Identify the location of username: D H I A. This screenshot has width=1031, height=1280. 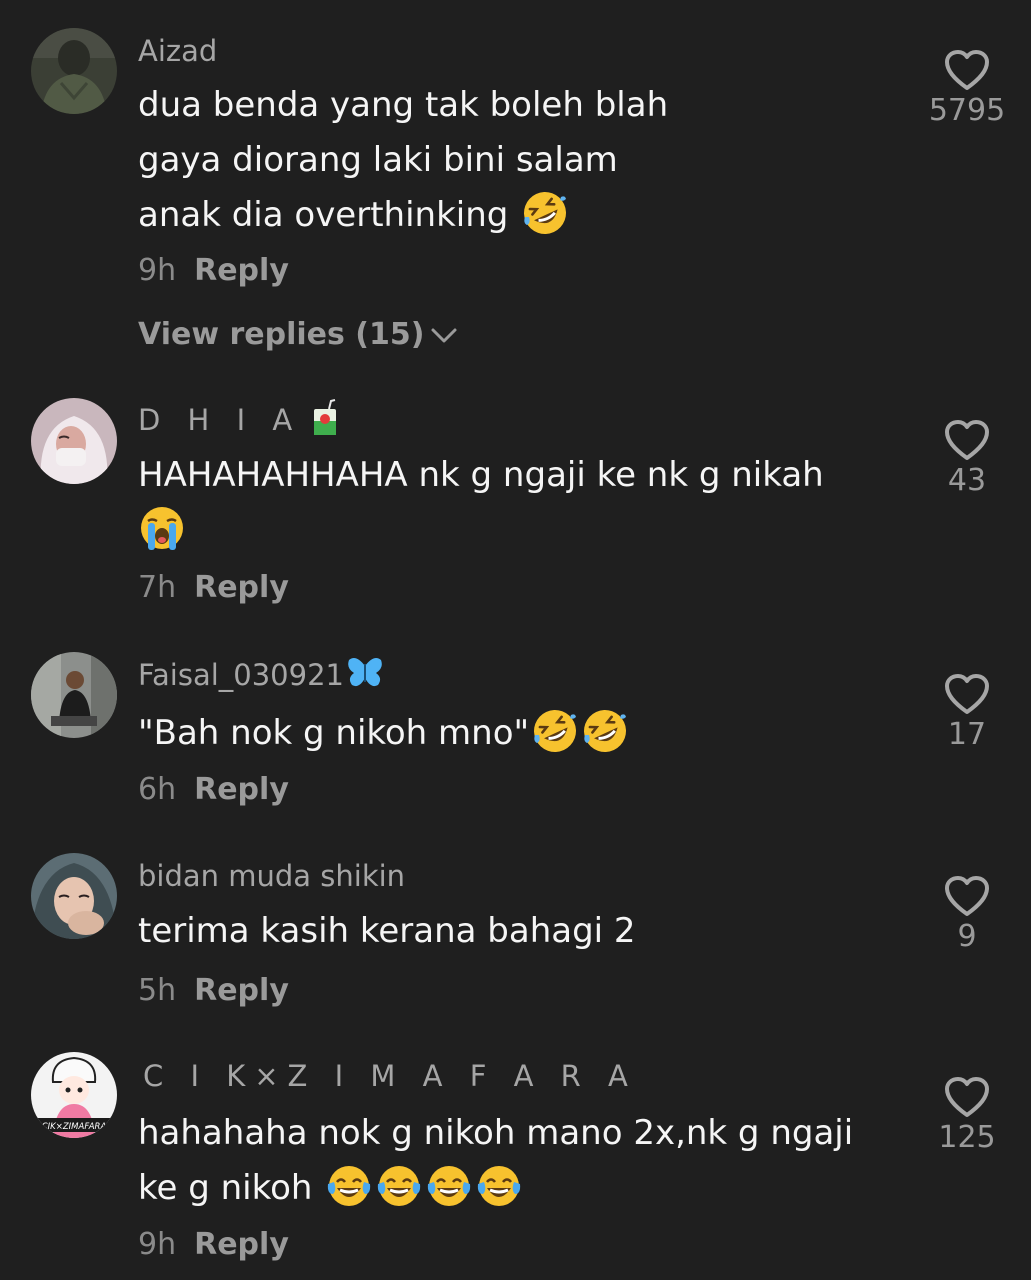
(238, 418).